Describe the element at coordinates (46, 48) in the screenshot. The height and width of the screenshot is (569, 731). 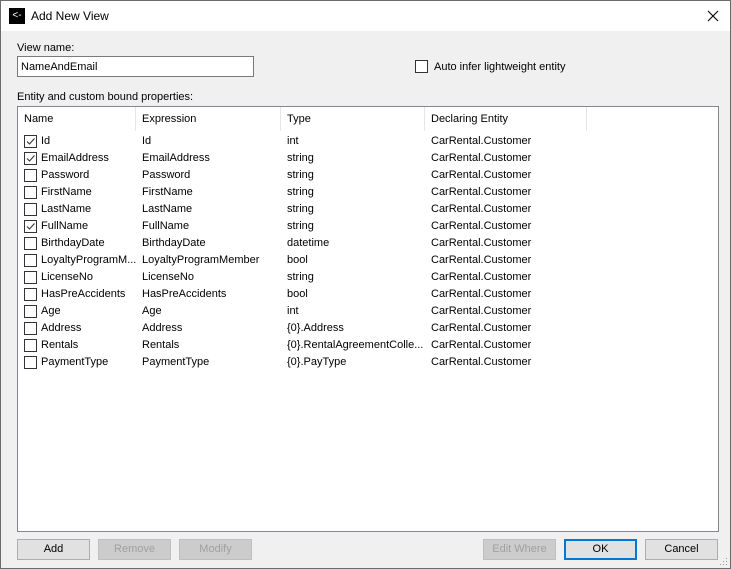
I see `view-name-label: View name:` at that location.